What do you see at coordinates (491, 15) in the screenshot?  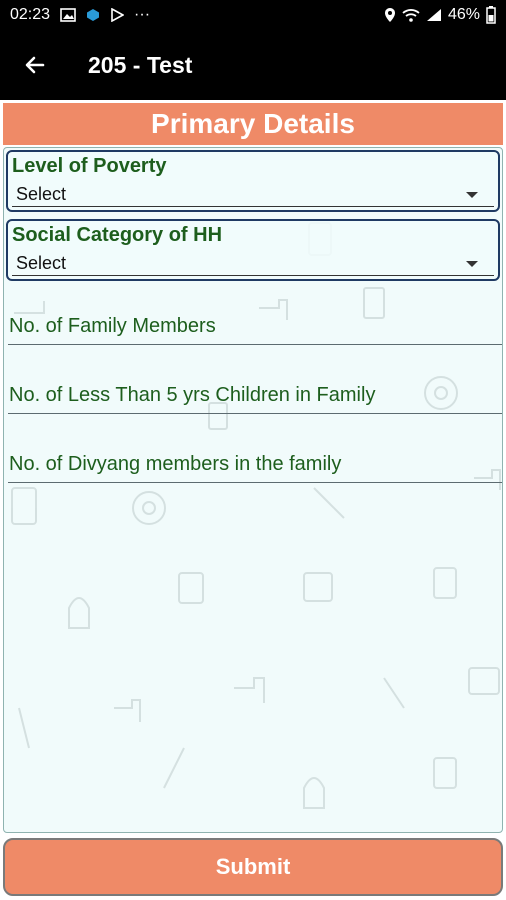 I see `battery-icon` at bounding box center [491, 15].